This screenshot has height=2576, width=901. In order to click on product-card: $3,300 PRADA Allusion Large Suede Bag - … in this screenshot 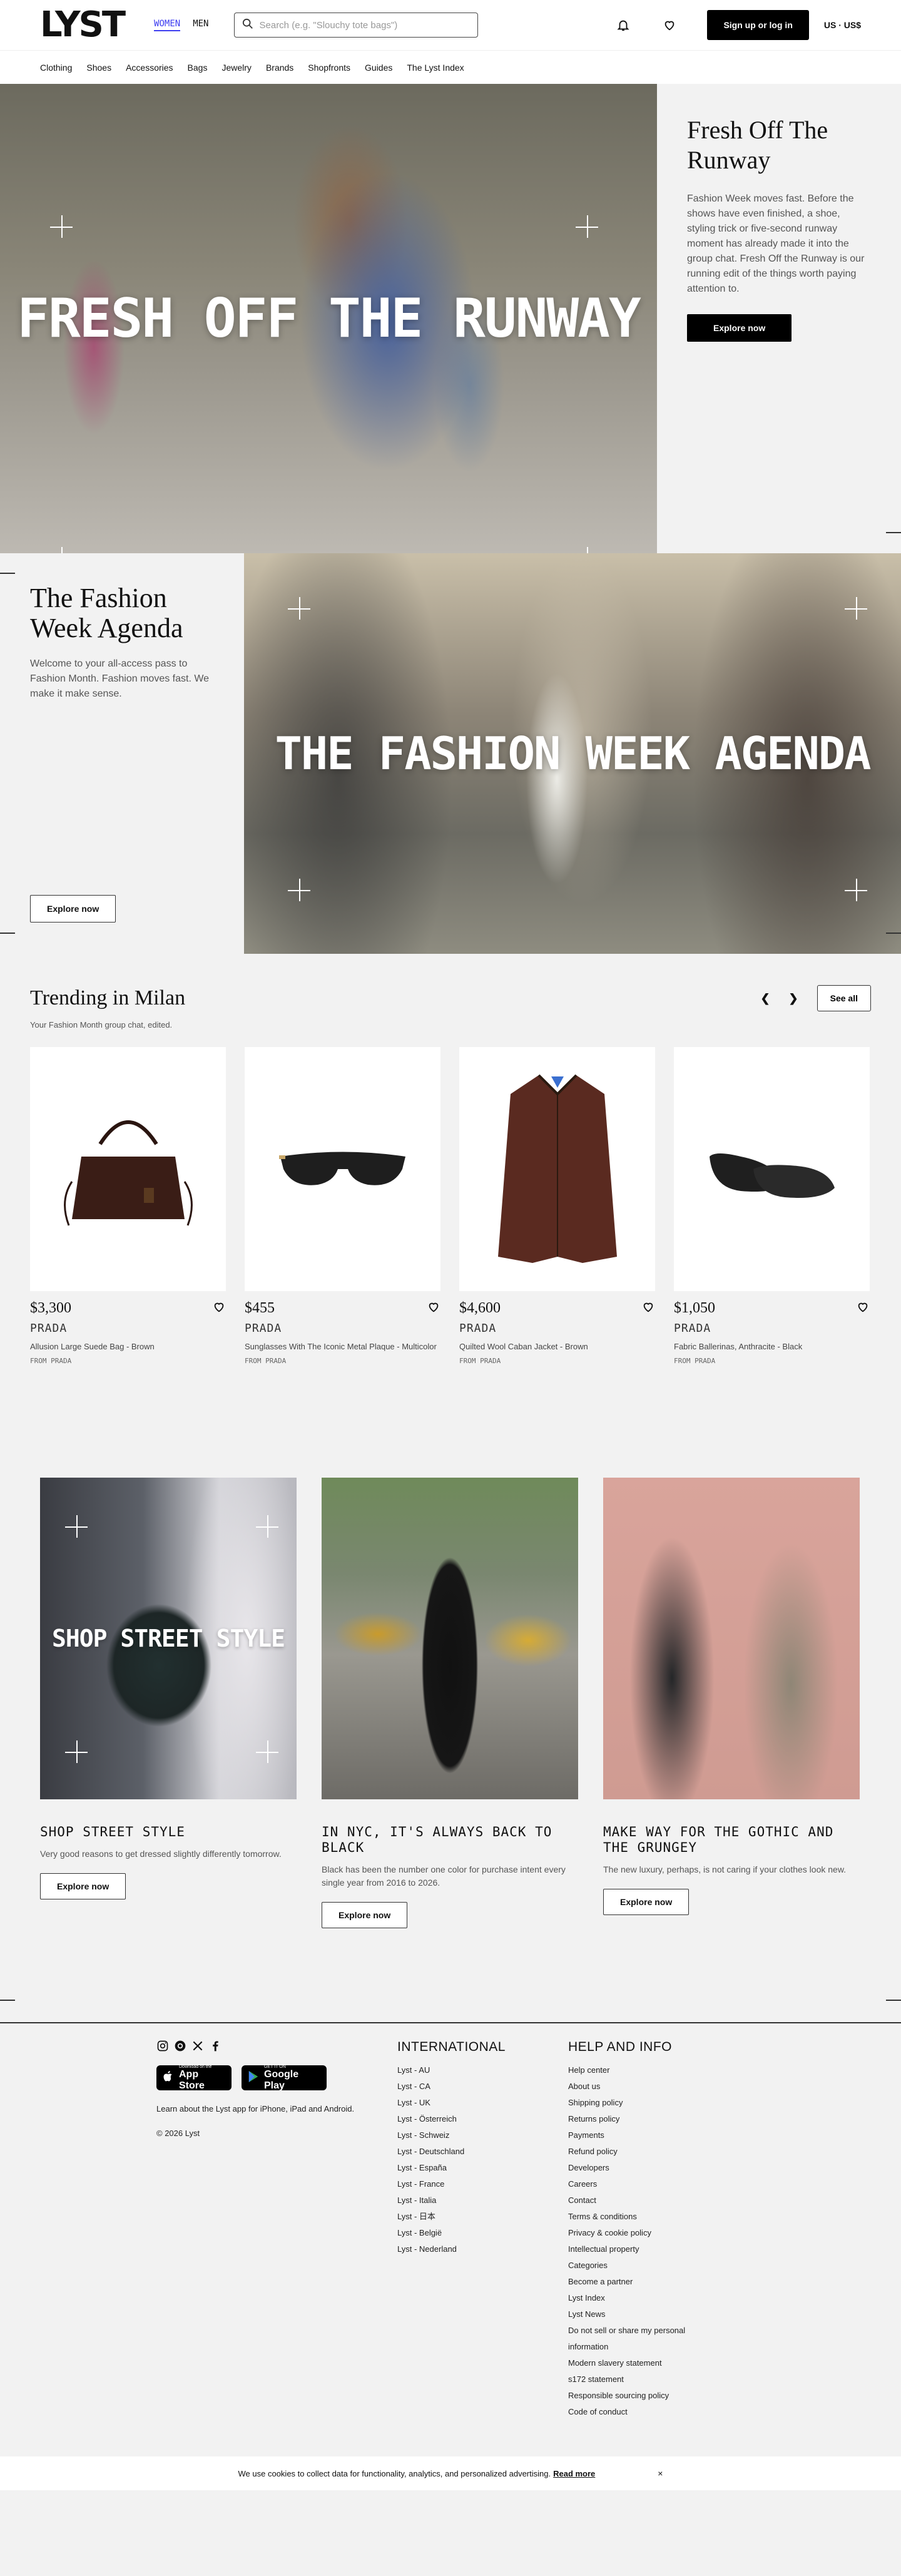, I will do `click(128, 1206)`.